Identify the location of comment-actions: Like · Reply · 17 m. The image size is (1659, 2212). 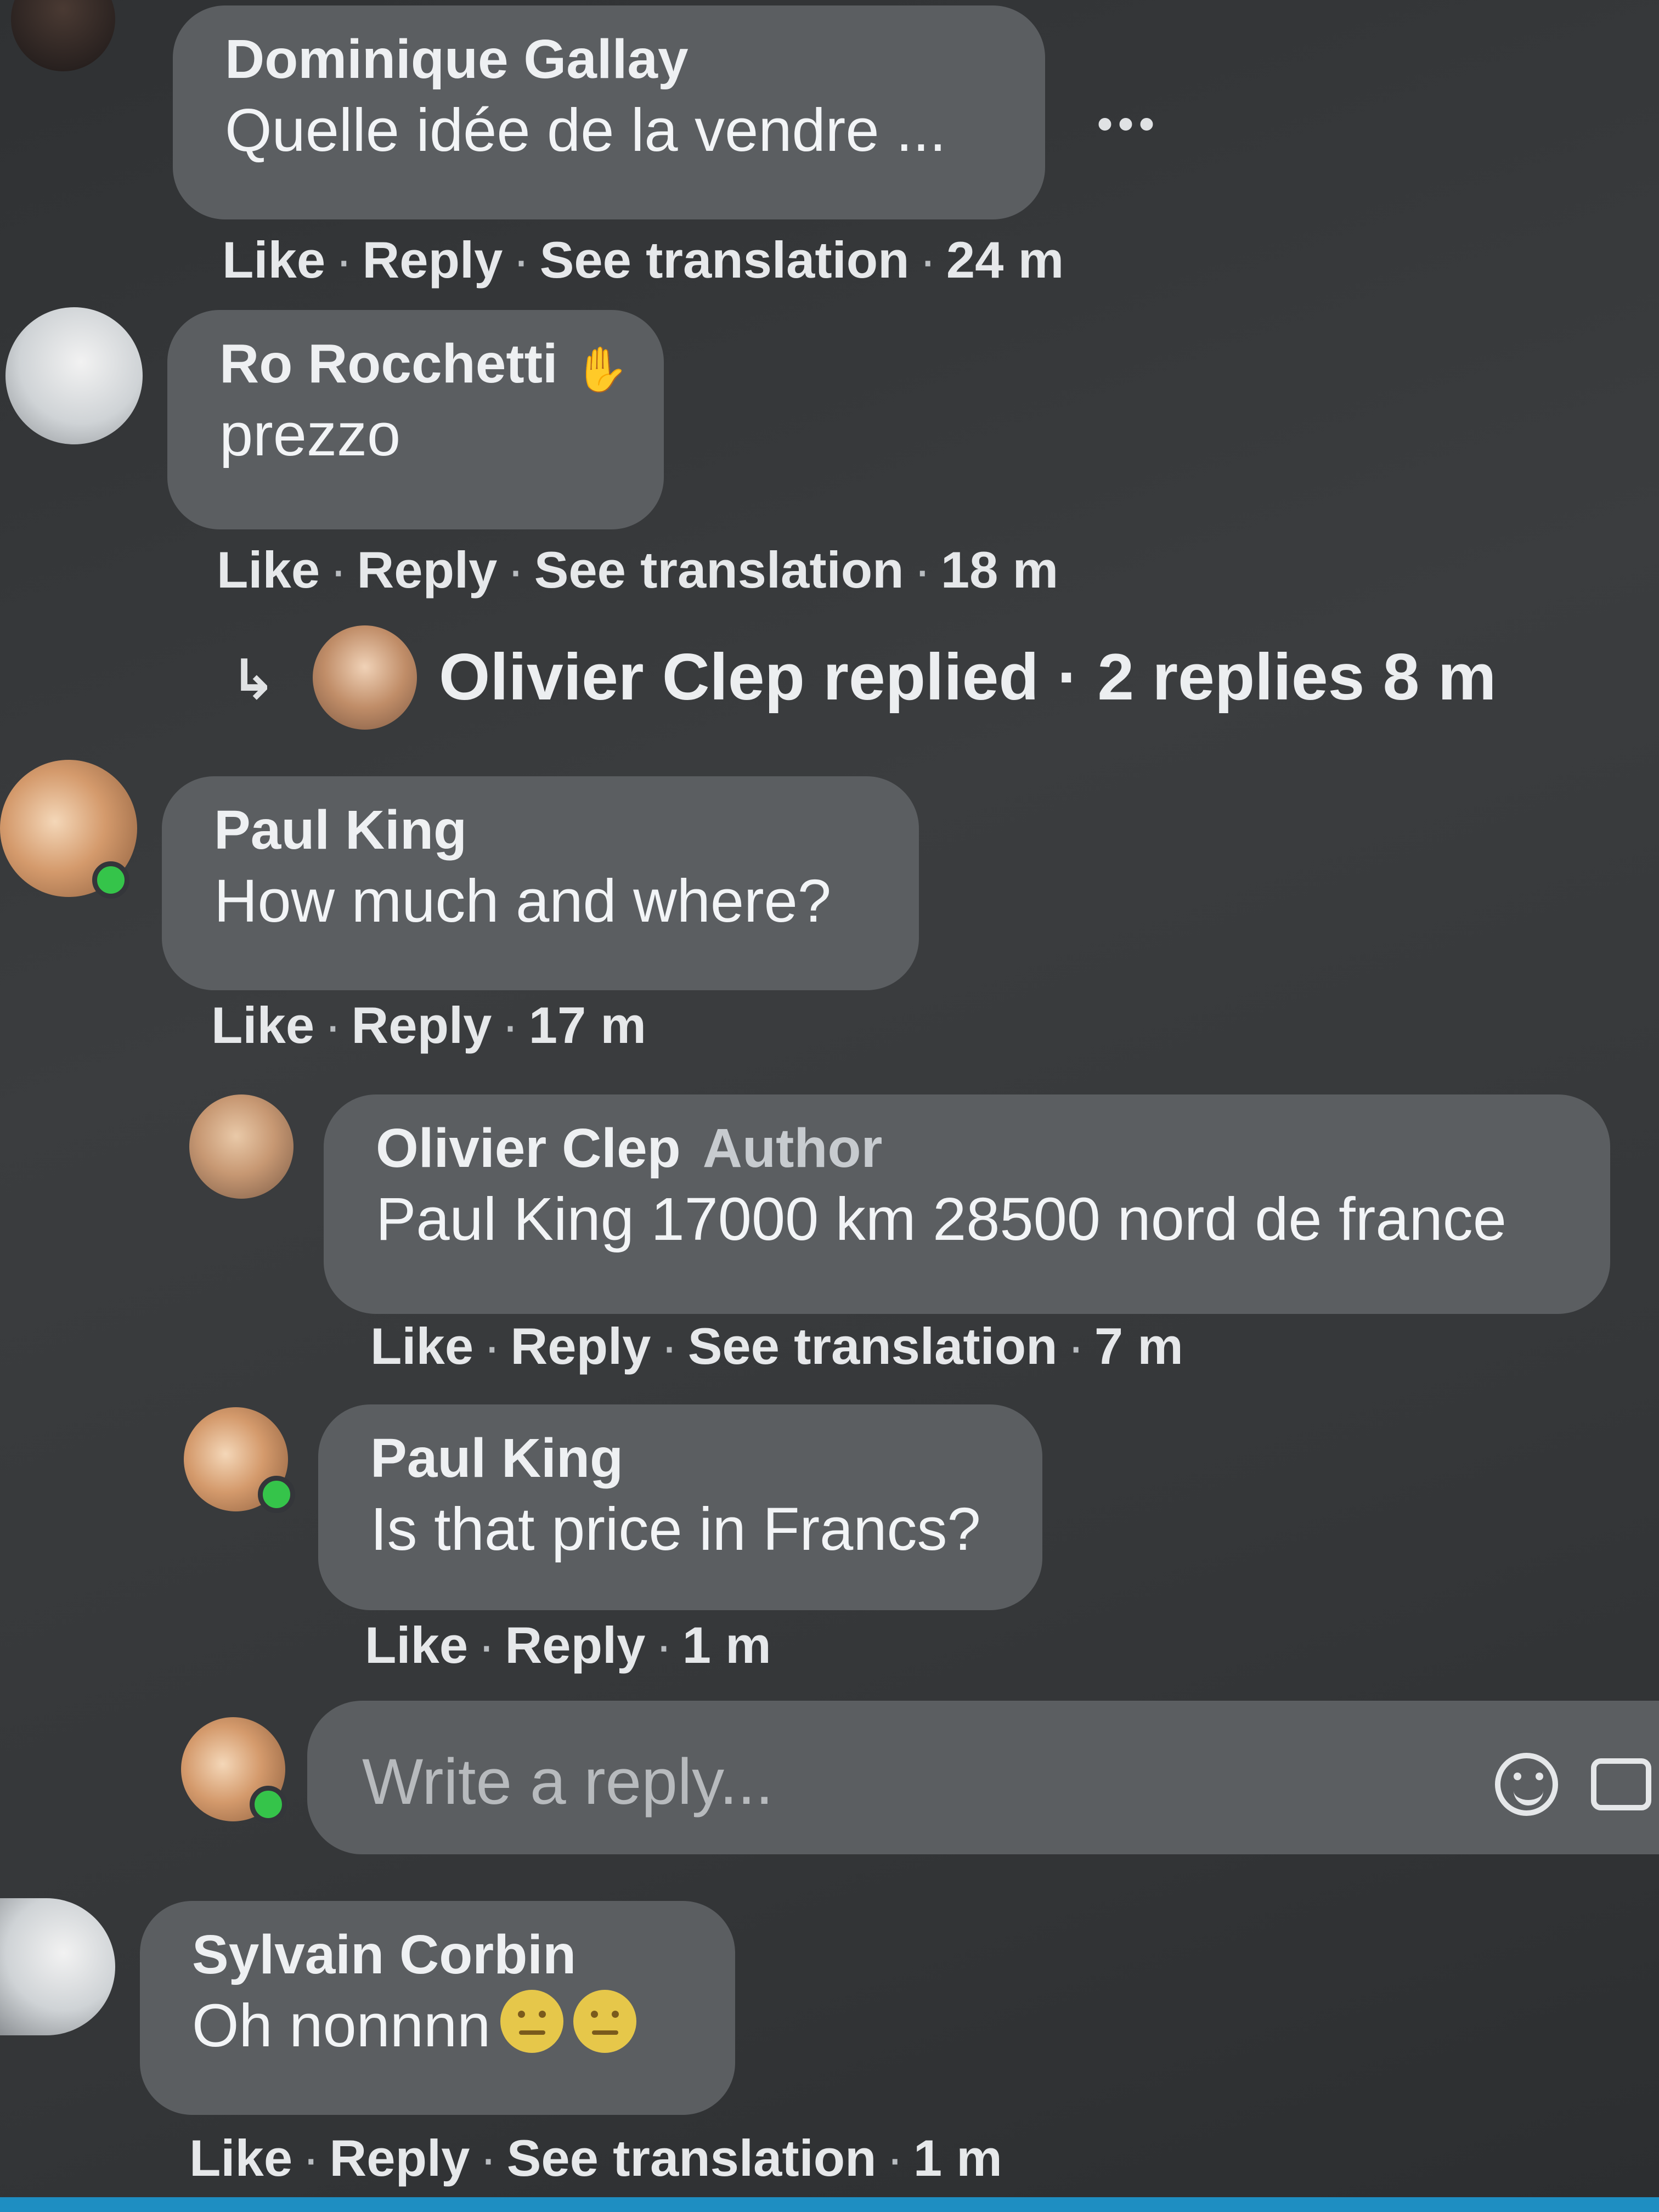
(429, 1025).